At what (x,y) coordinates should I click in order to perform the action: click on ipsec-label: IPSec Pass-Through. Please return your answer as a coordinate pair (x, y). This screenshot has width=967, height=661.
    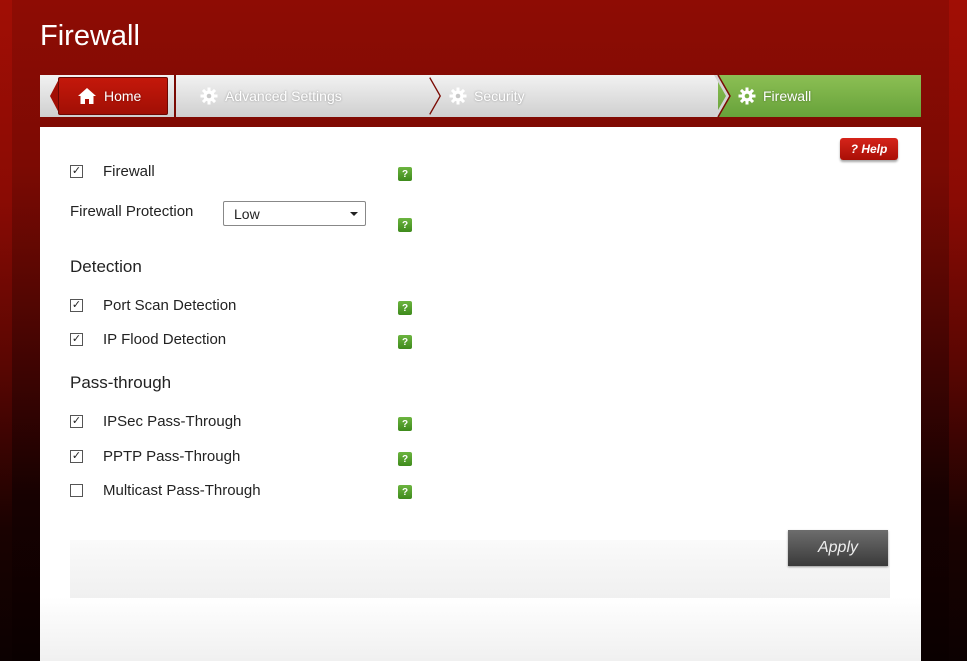
    Looking at the image, I should click on (172, 421).